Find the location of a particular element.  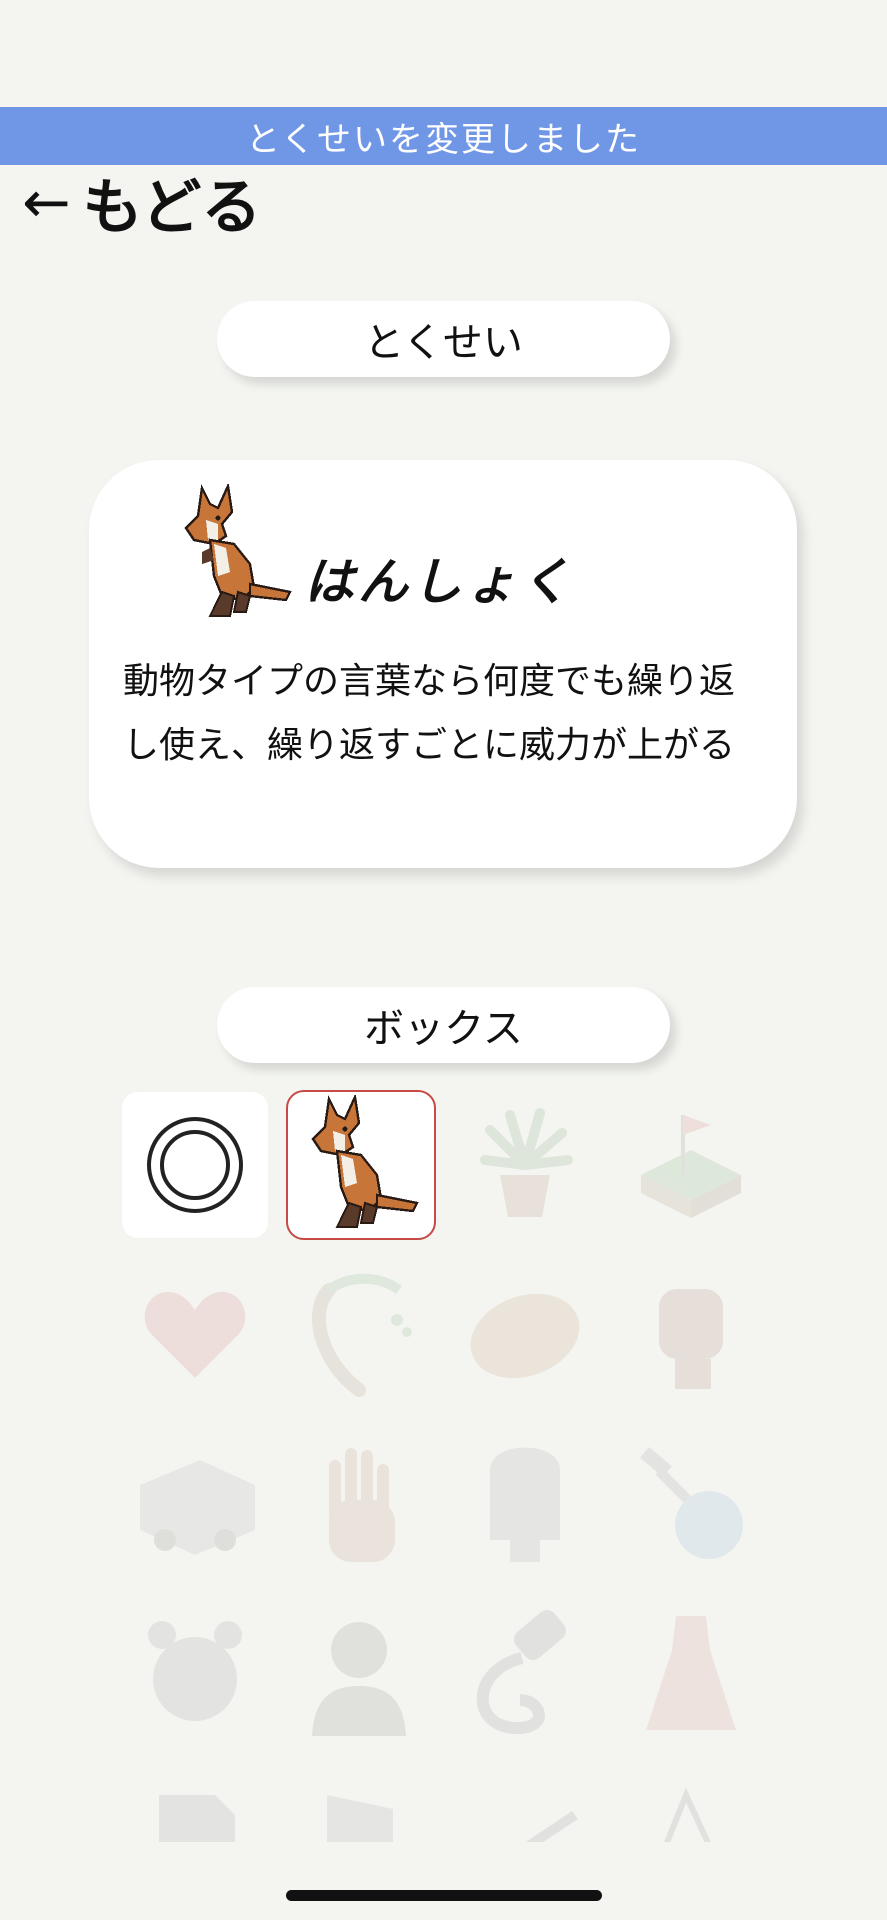

ring-icon is located at coordinates (195, 1165).